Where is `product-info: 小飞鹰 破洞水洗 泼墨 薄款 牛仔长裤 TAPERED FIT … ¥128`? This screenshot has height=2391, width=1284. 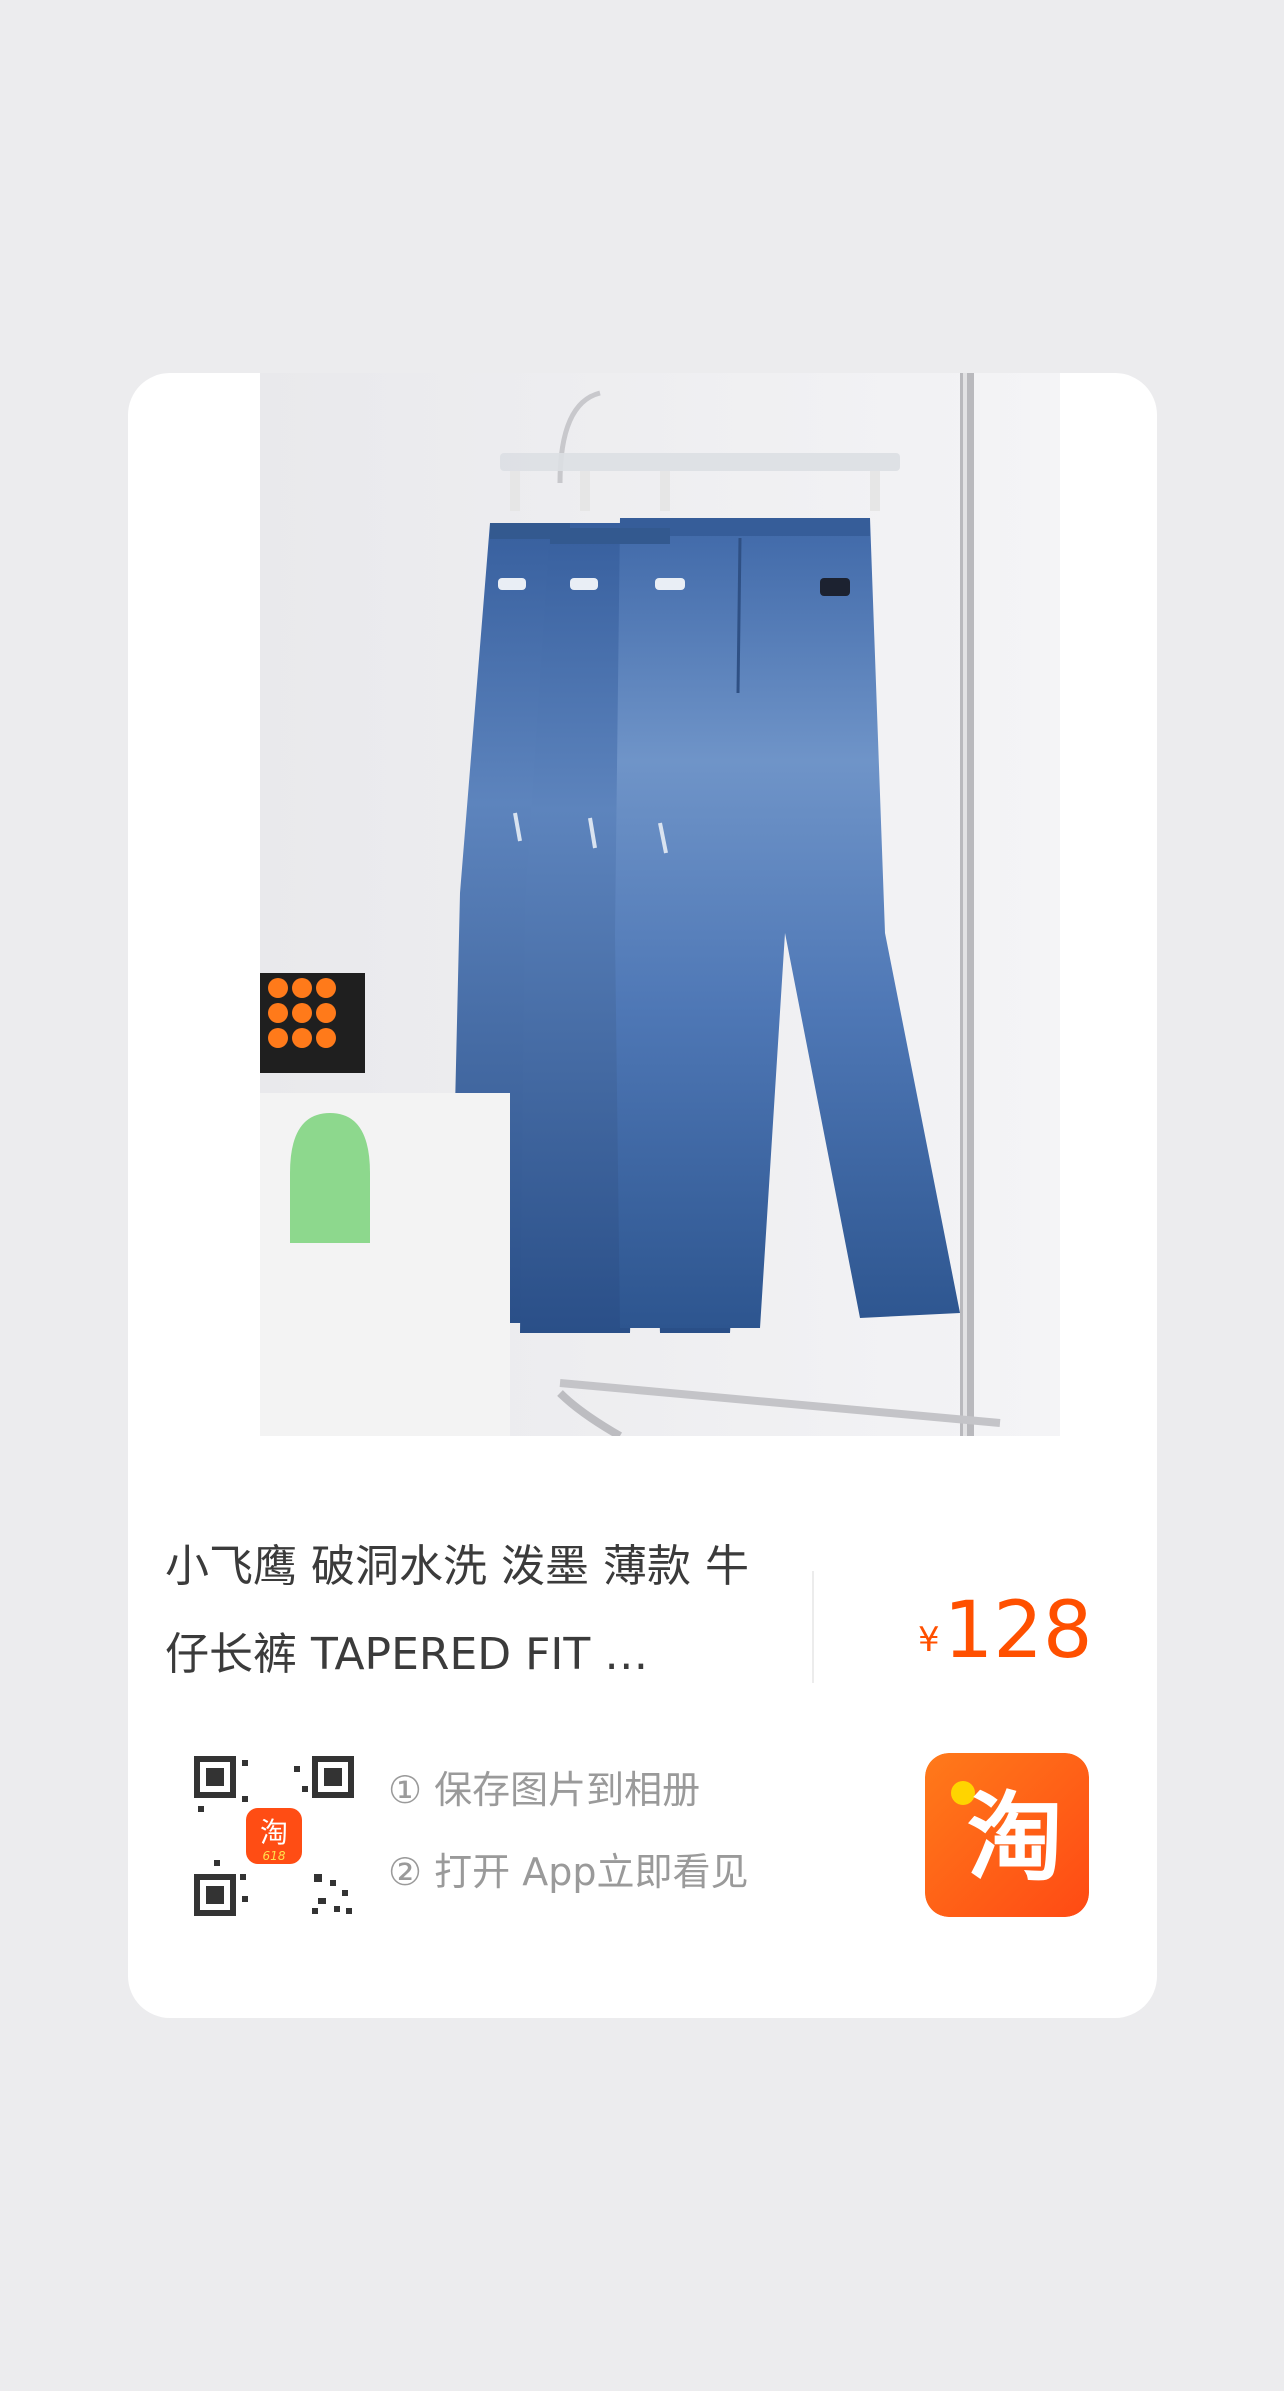 product-info: 小飞鹰 破洞水洗 泼墨 薄款 牛仔长裤 TAPERED FIT … ¥128 is located at coordinates (642, 1559).